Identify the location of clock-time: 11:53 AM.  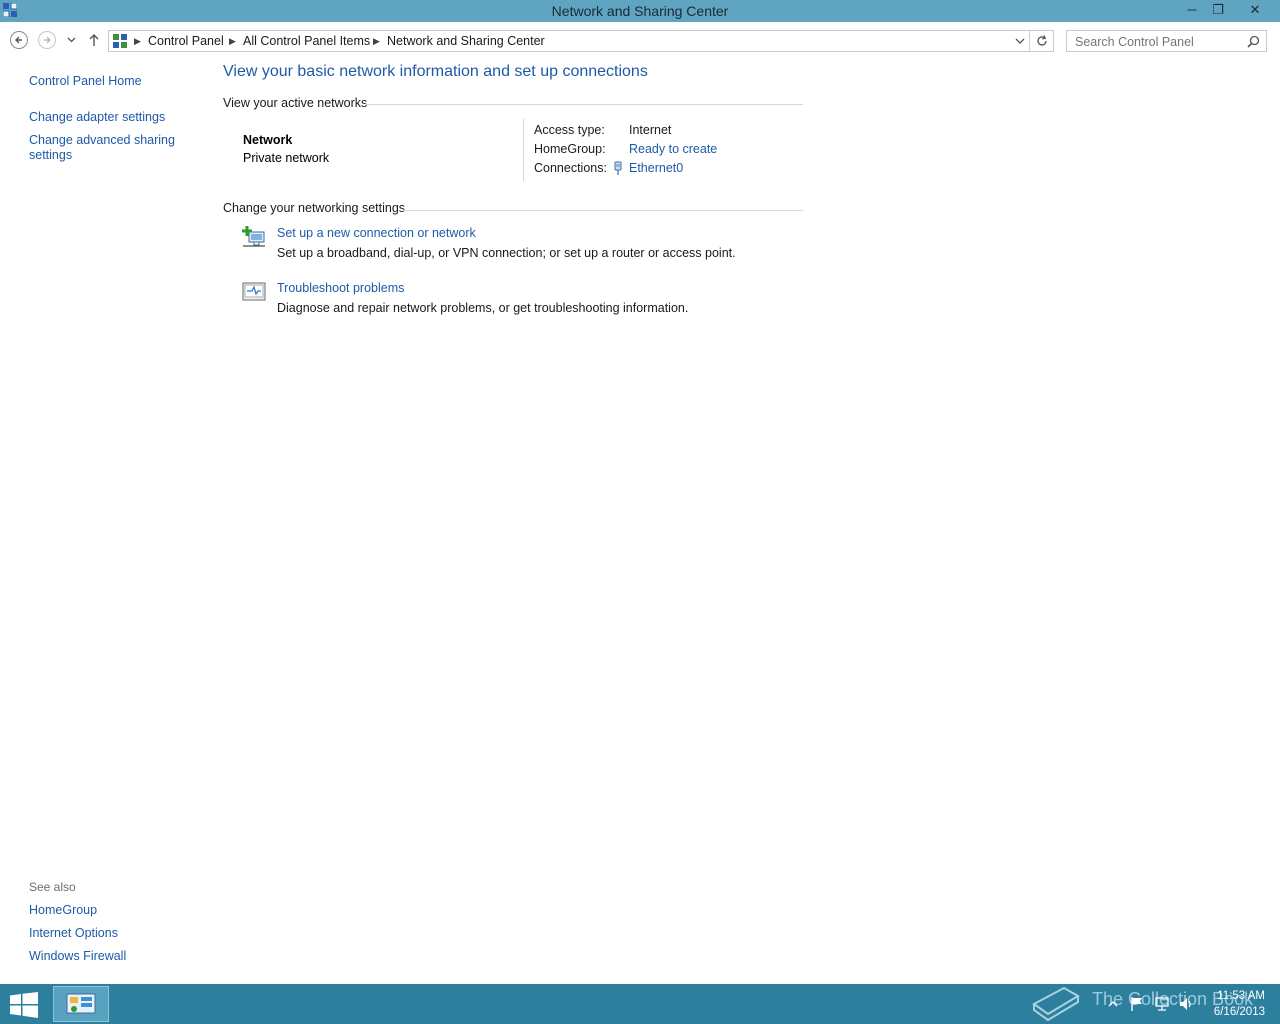
(1235, 996).